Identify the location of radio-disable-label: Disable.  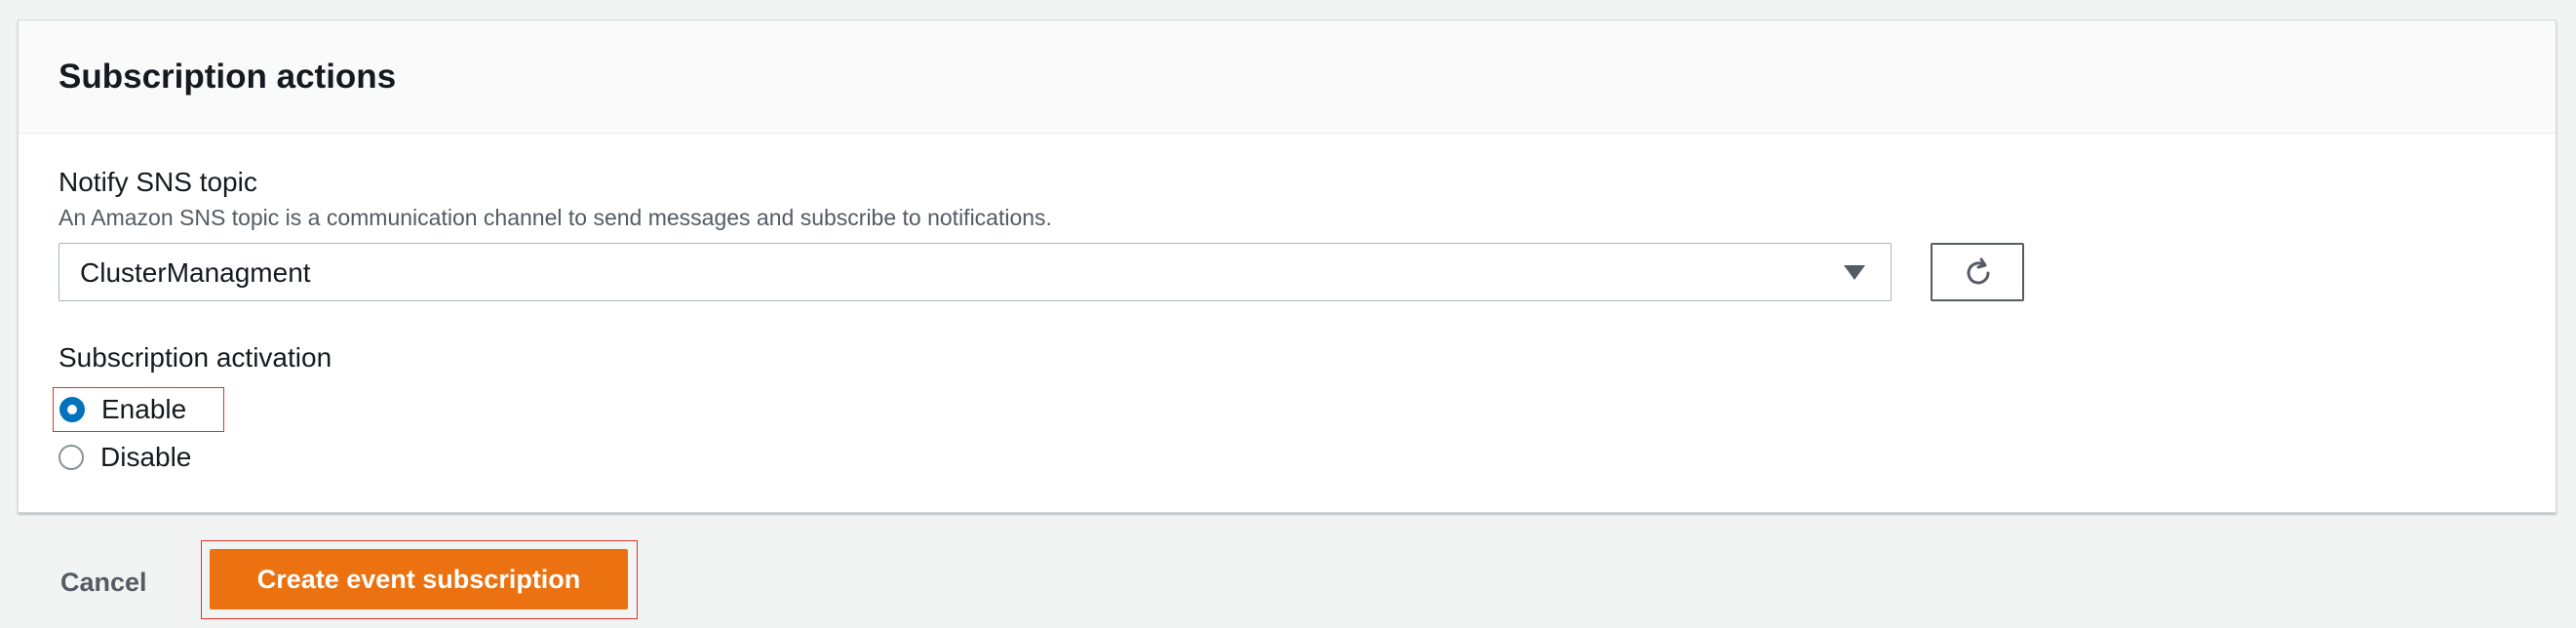
(146, 457).